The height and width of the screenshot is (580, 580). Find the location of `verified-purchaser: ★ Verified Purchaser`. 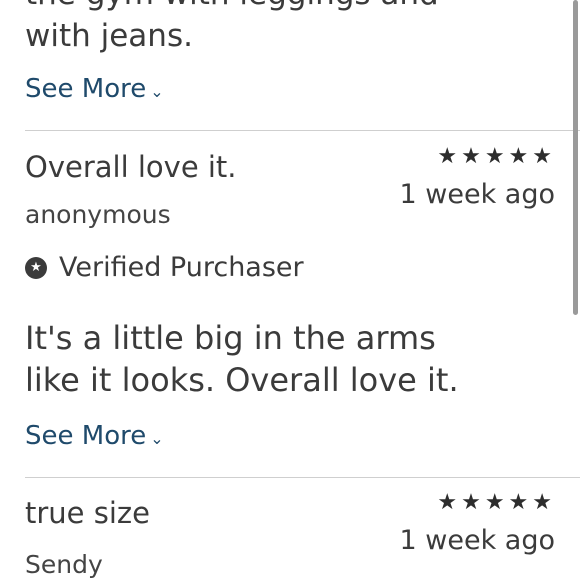

verified-purchaser: ★ Verified Purchaser is located at coordinates (164, 267).